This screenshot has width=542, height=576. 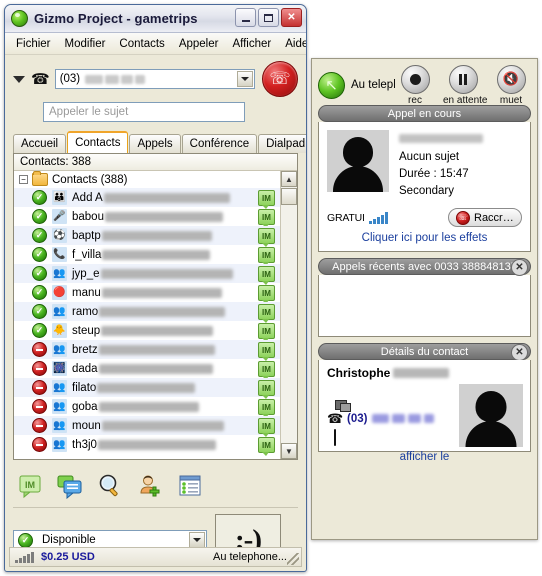 I want to click on table-row: 🎆 dada IM, so click(x=155, y=369).